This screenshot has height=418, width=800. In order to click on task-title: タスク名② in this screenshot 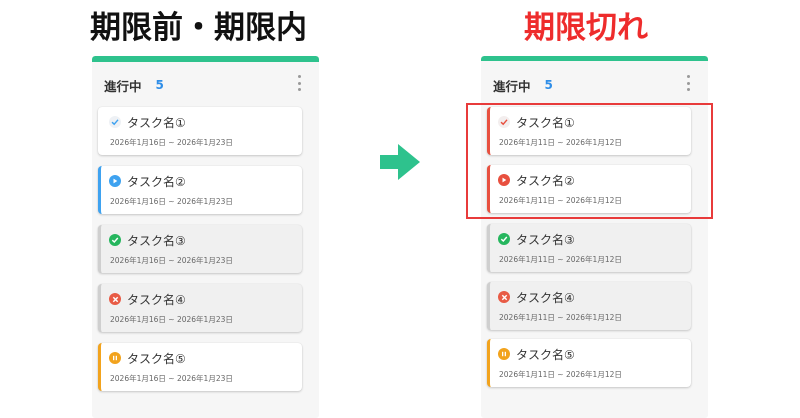, I will do `click(156, 182)`.